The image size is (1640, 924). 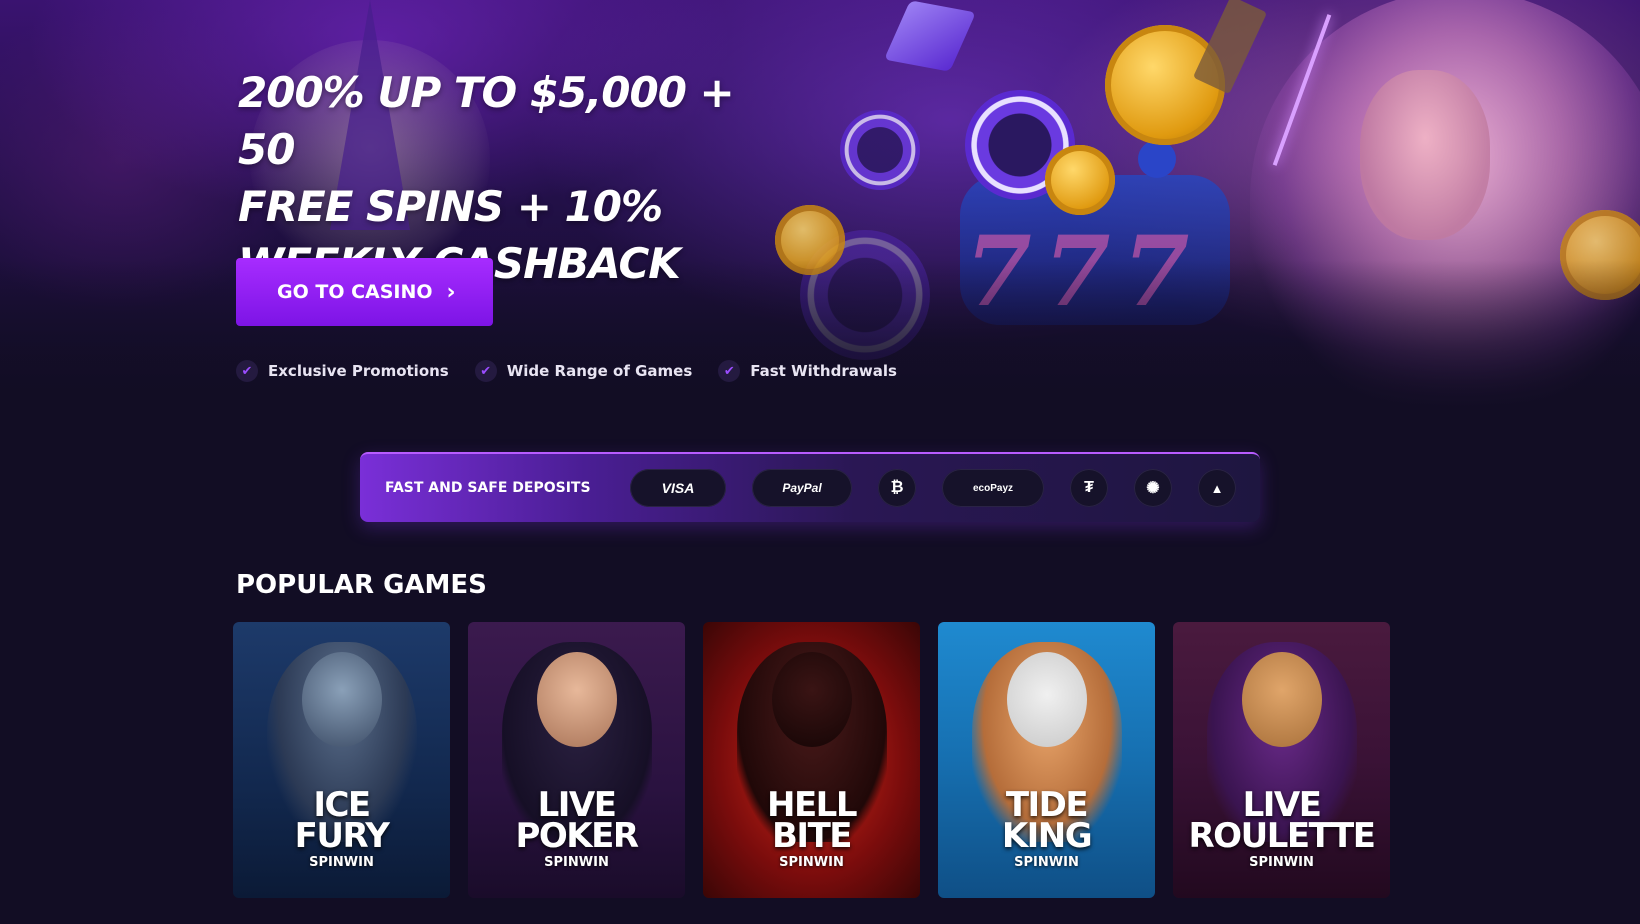 I want to click on feature-label: Exclusive Promotions, so click(x=358, y=371).